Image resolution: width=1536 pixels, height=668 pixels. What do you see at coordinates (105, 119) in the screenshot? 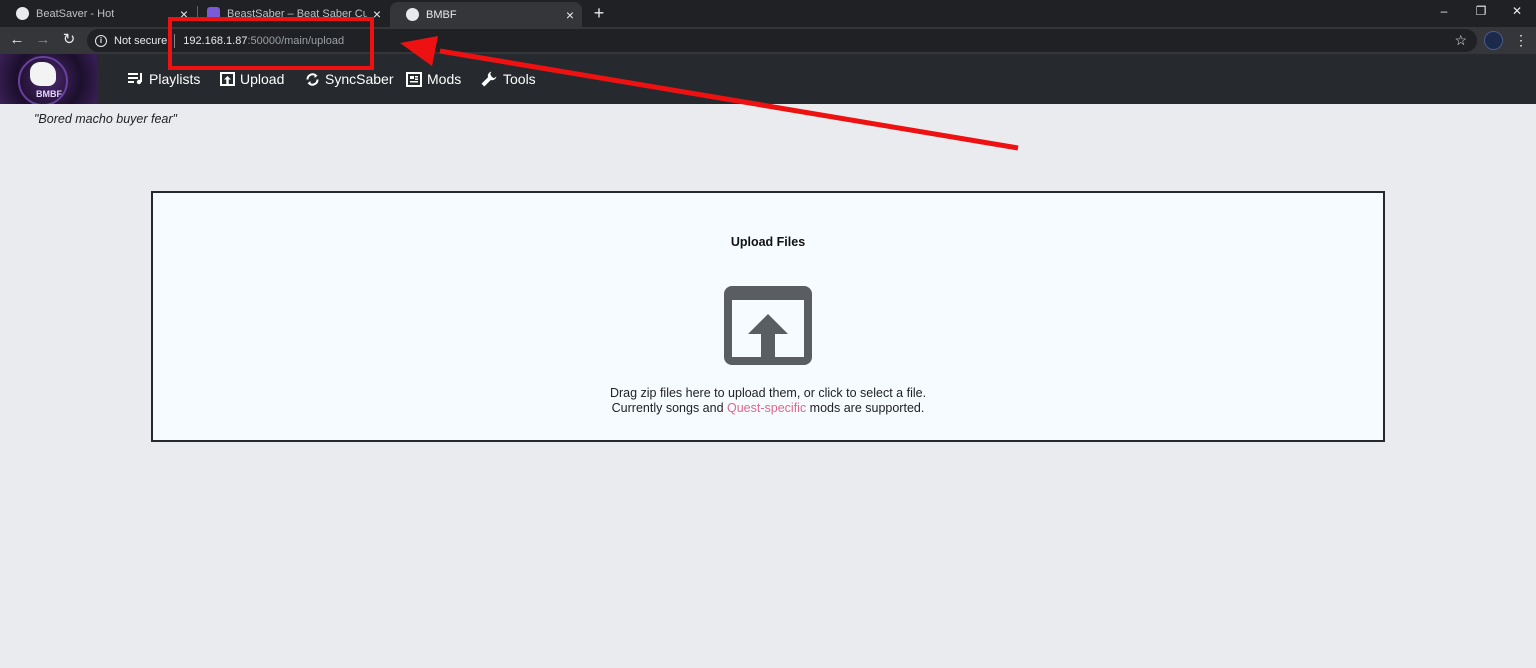
I see `random-quote: "Bored macho buyer fear"` at bounding box center [105, 119].